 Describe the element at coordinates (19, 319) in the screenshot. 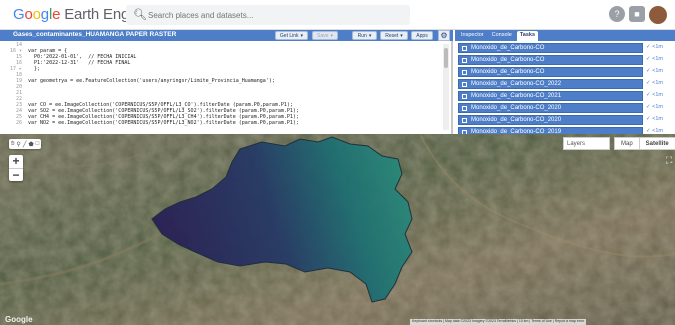

I see `google-watermark: Google` at that location.